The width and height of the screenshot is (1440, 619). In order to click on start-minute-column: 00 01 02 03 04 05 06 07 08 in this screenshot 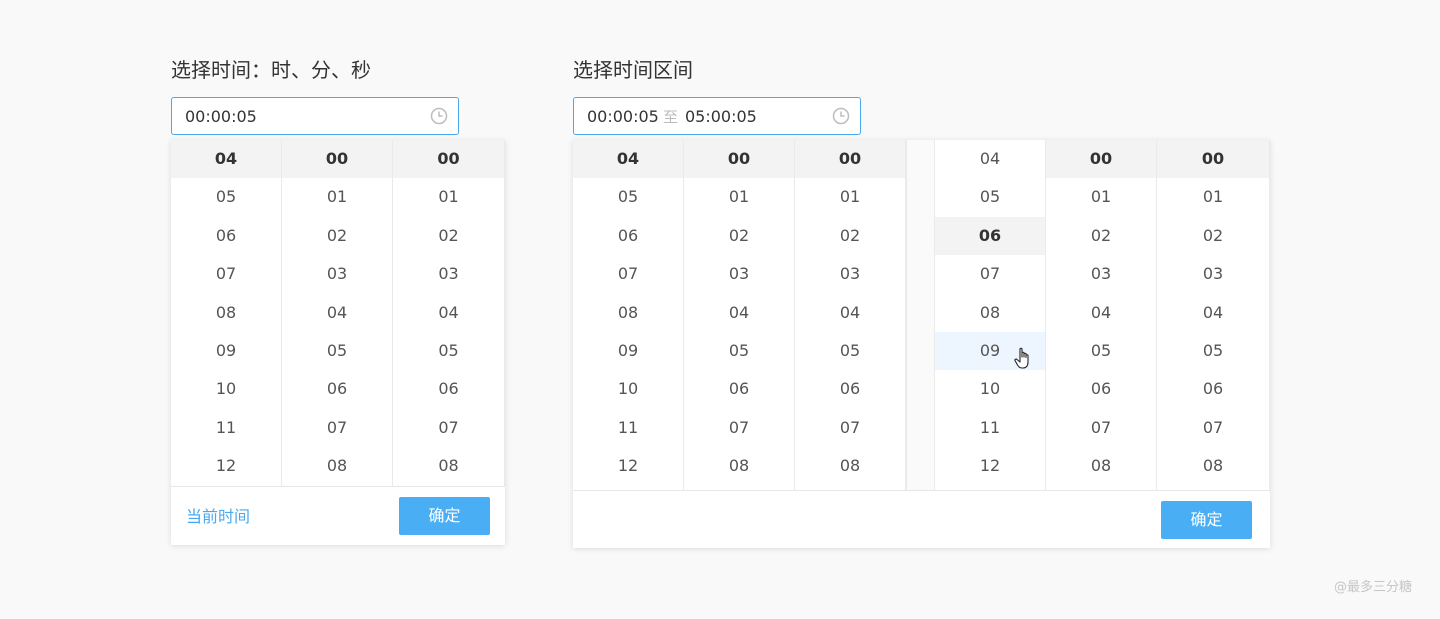, I will do `click(739, 315)`.